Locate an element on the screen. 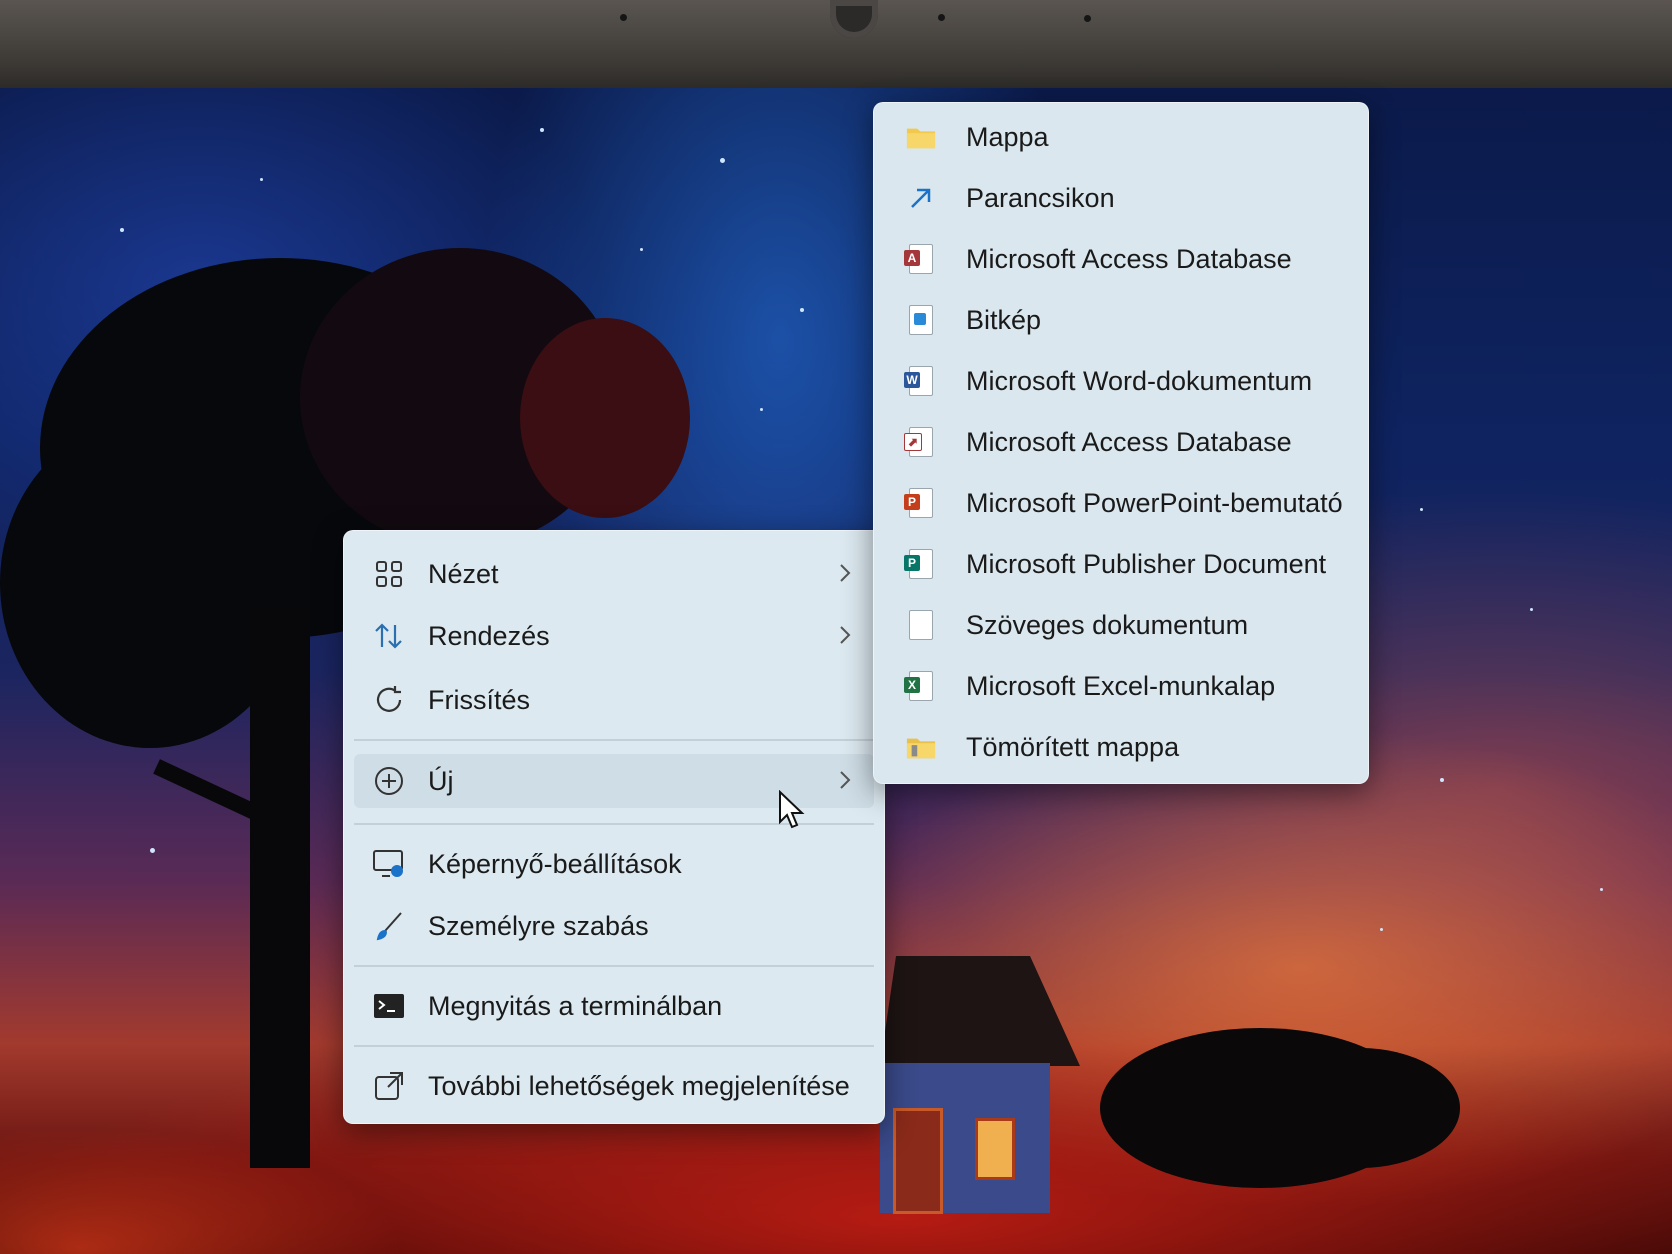 The image size is (1672, 1254). submenu-item-label: Tömörített mappa is located at coordinates (1073, 746).